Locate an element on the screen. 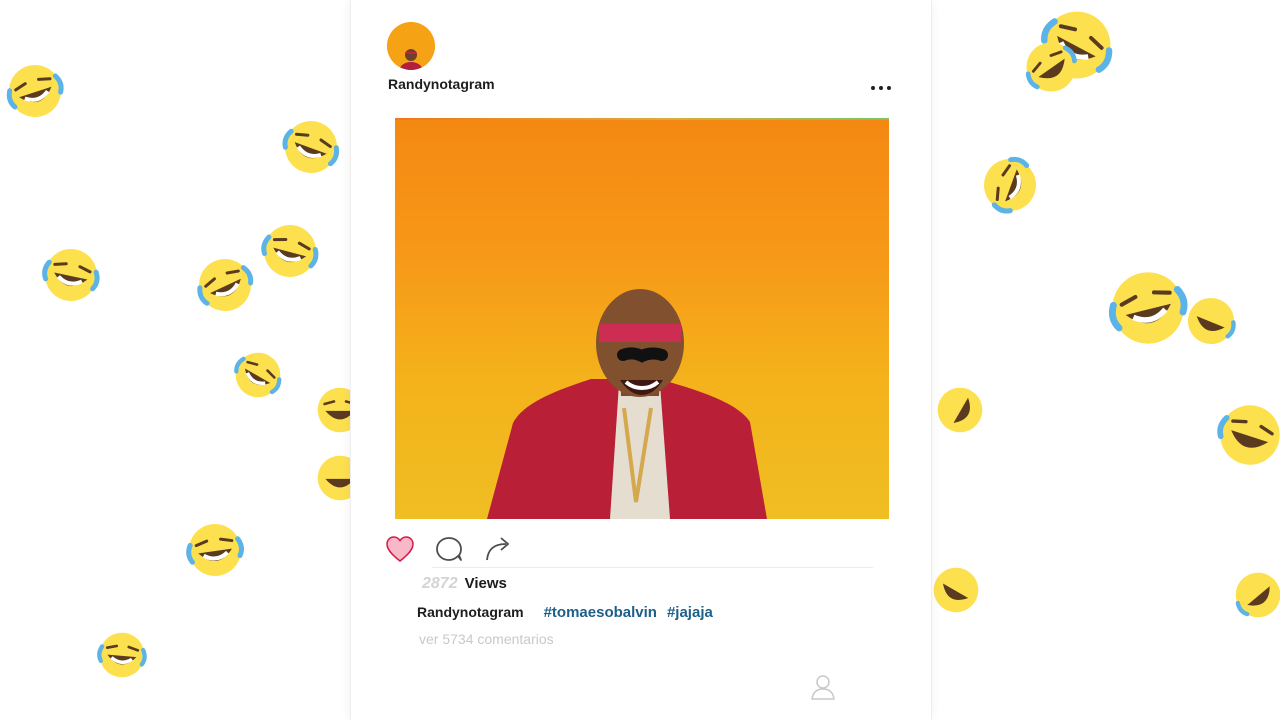 Image resolution: width=1280 pixels, height=720 pixels. profile-icon is located at coordinates (823, 687).